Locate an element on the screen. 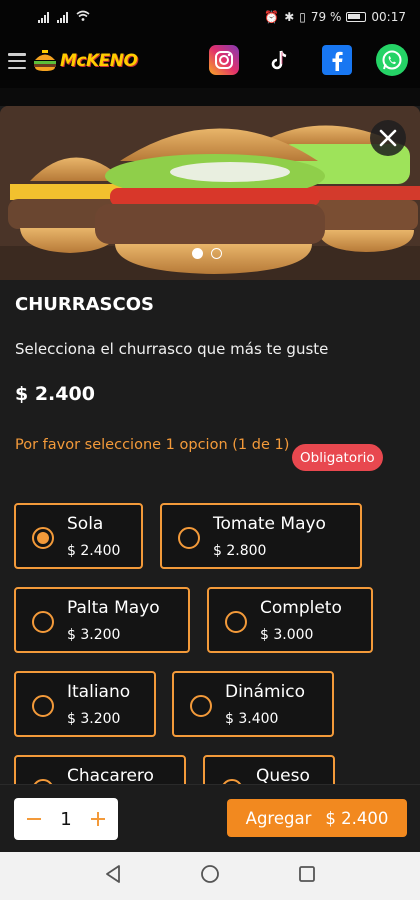  logo-text: McKENO is located at coordinates (99, 61).